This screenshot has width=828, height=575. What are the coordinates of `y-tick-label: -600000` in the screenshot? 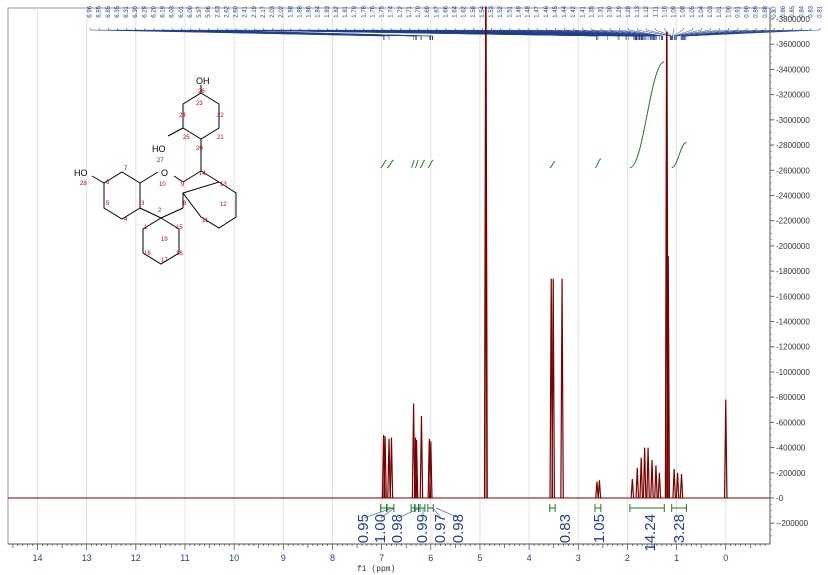 It's located at (791, 422).